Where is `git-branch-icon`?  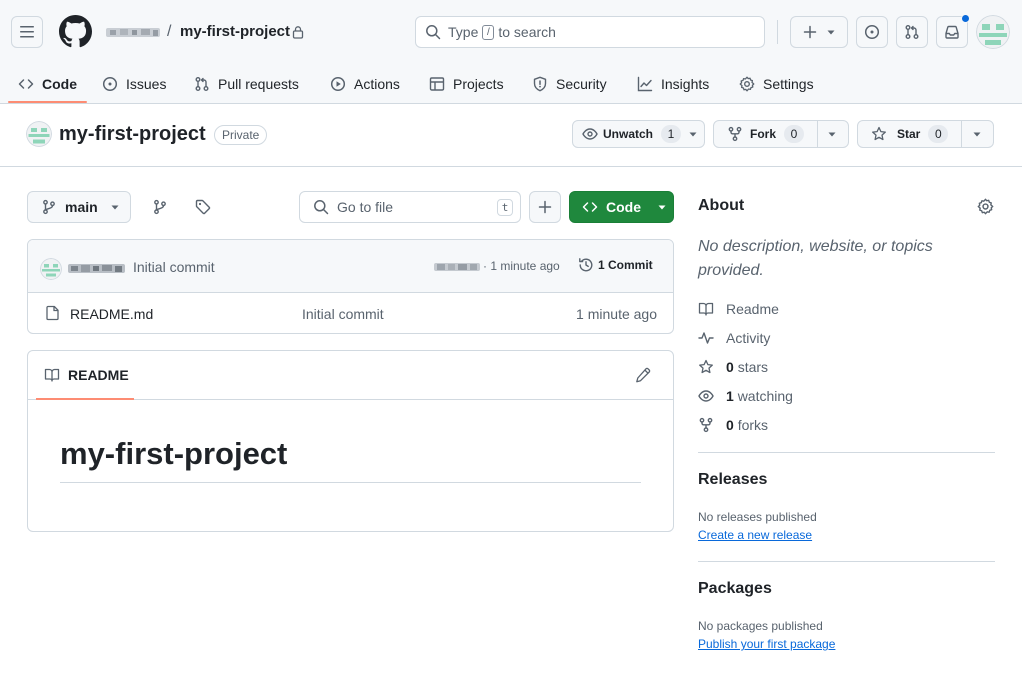 git-branch-icon is located at coordinates (49, 207).